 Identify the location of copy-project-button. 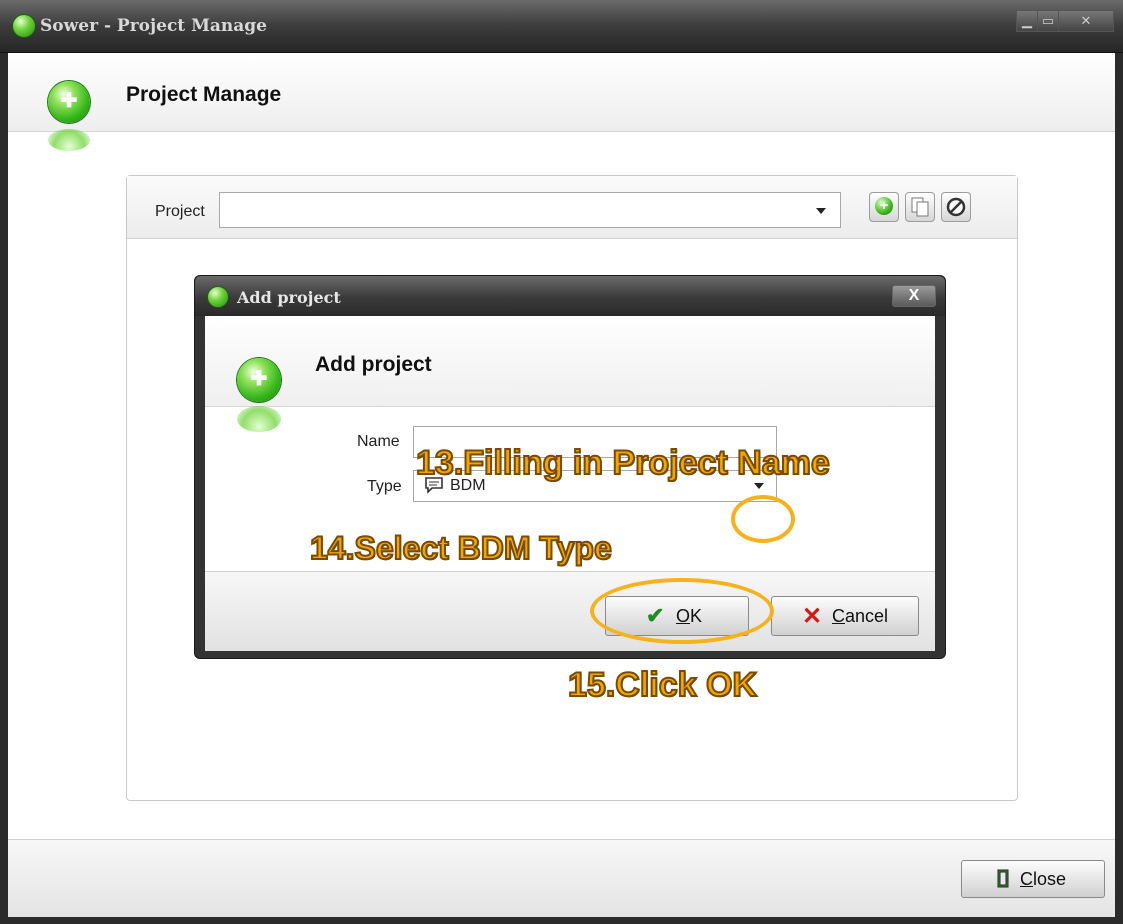
(920, 207).